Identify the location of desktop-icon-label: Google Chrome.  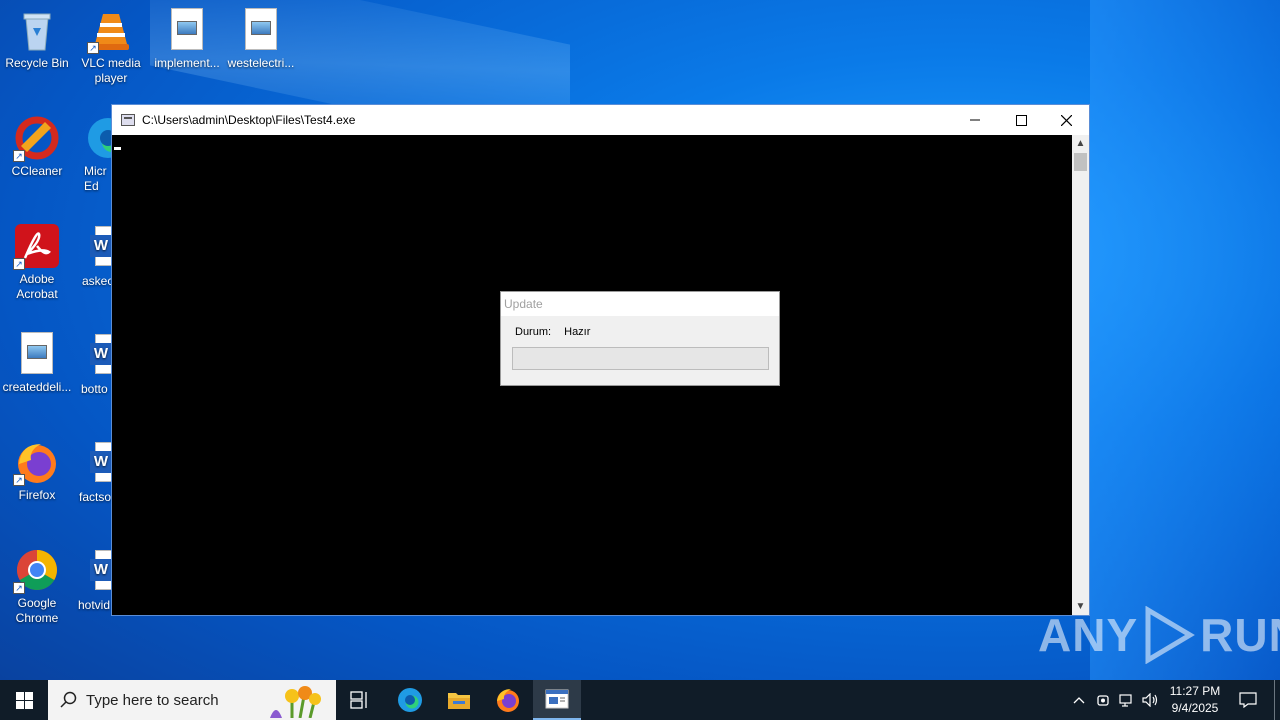
(37, 610).